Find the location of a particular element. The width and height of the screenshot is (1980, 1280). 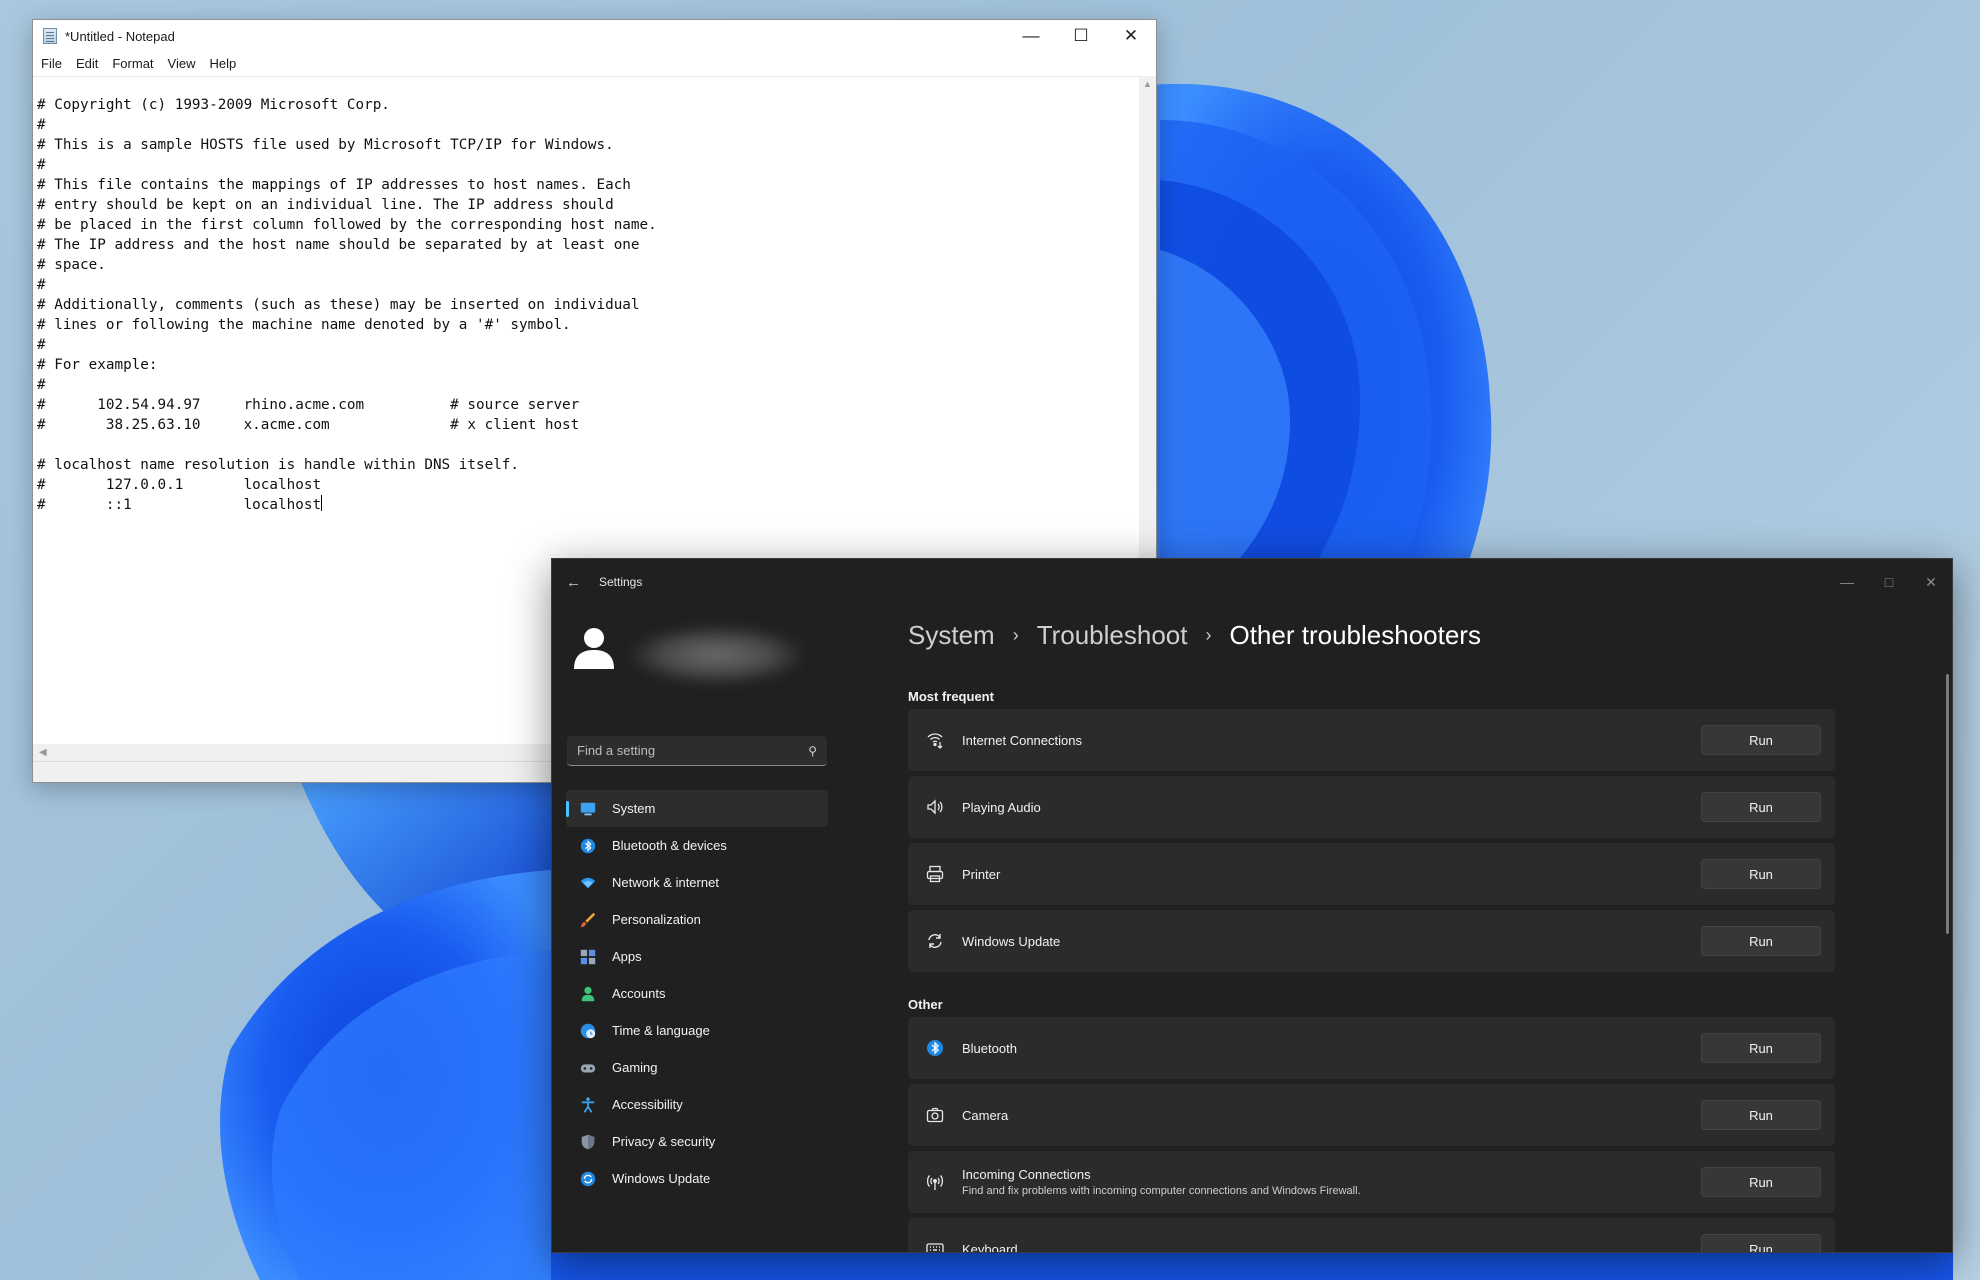

sidebar-item-label: Accounts is located at coordinates (639, 993).